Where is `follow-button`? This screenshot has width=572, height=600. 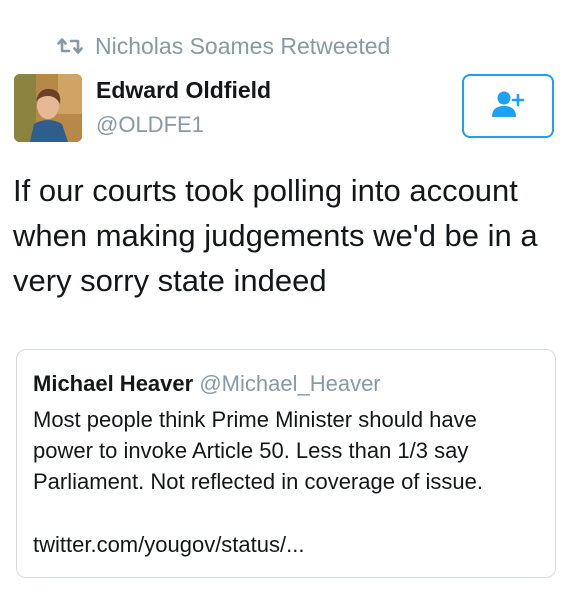
follow-button is located at coordinates (508, 106).